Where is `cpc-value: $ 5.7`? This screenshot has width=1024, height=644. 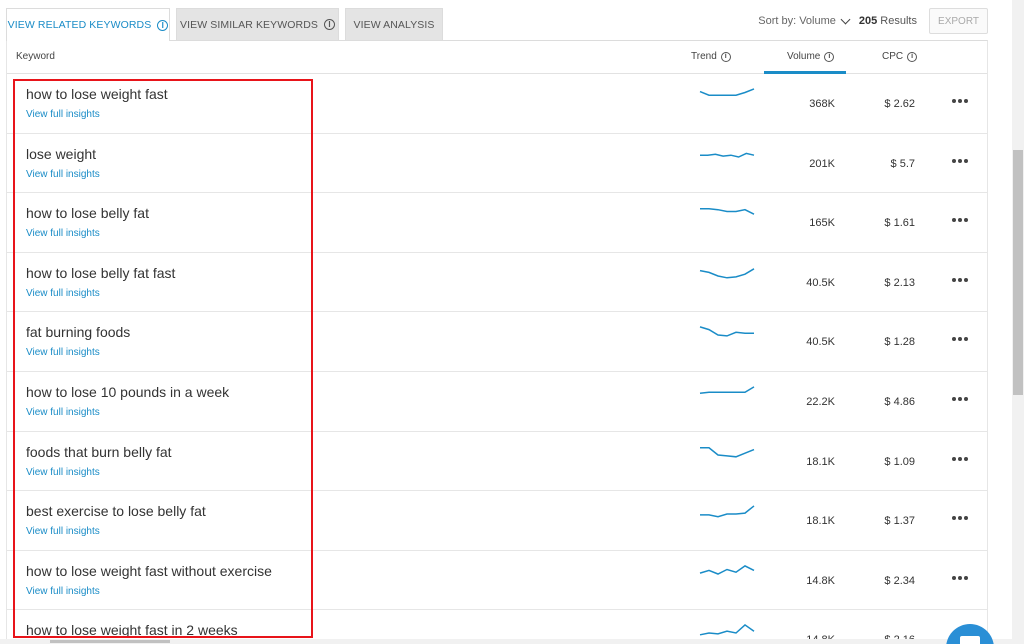
cpc-value: $ 5.7 is located at coordinates (902, 163).